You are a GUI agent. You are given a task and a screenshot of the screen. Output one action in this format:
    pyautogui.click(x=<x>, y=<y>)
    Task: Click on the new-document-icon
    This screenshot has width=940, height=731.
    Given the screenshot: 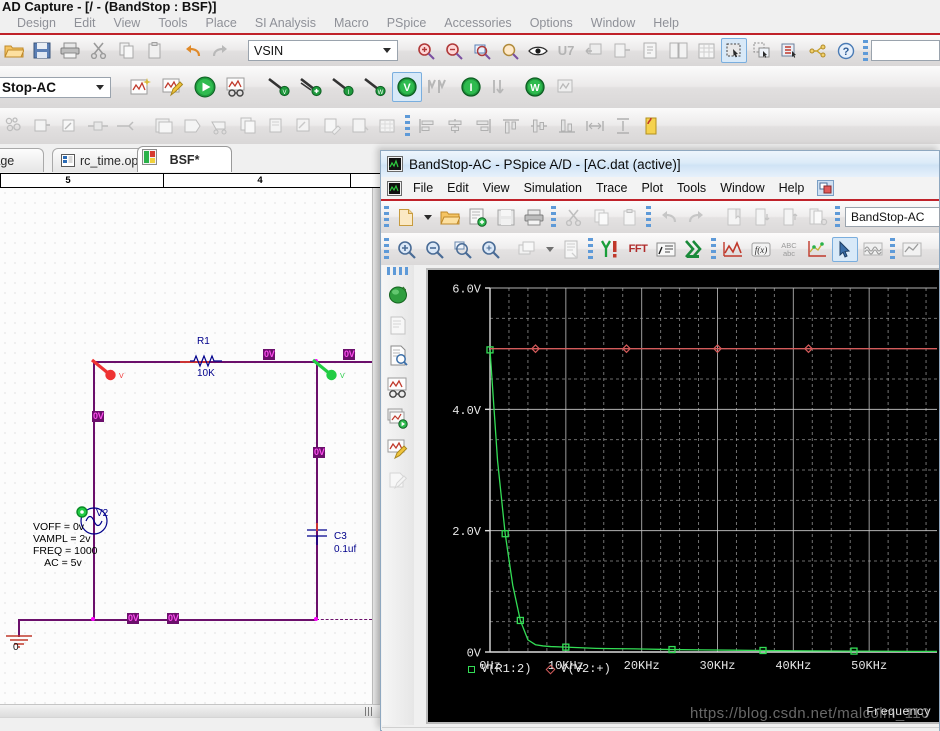 What is the action you would take?
    pyautogui.click(x=406, y=217)
    